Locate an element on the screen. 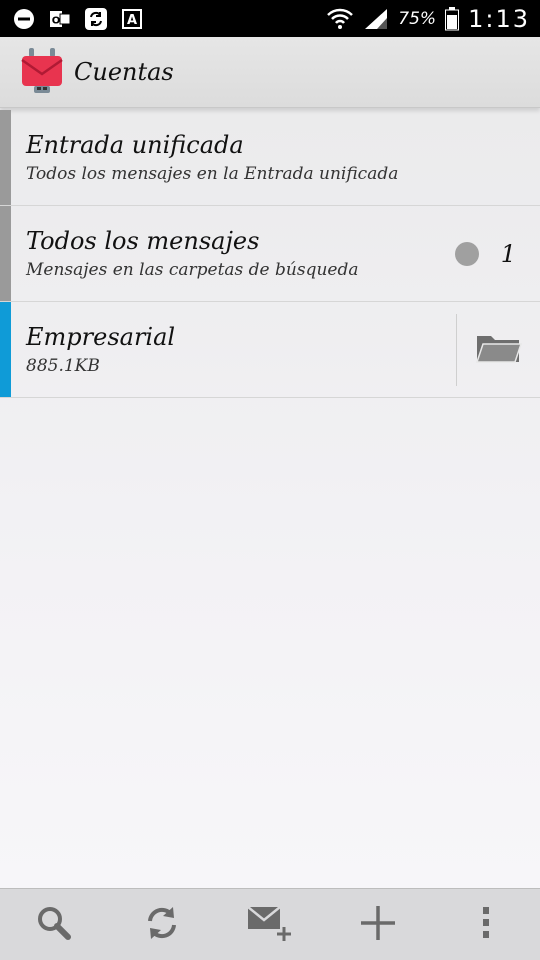 The image size is (540, 960). bottom-action-bar is located at coordinates (270, 924).